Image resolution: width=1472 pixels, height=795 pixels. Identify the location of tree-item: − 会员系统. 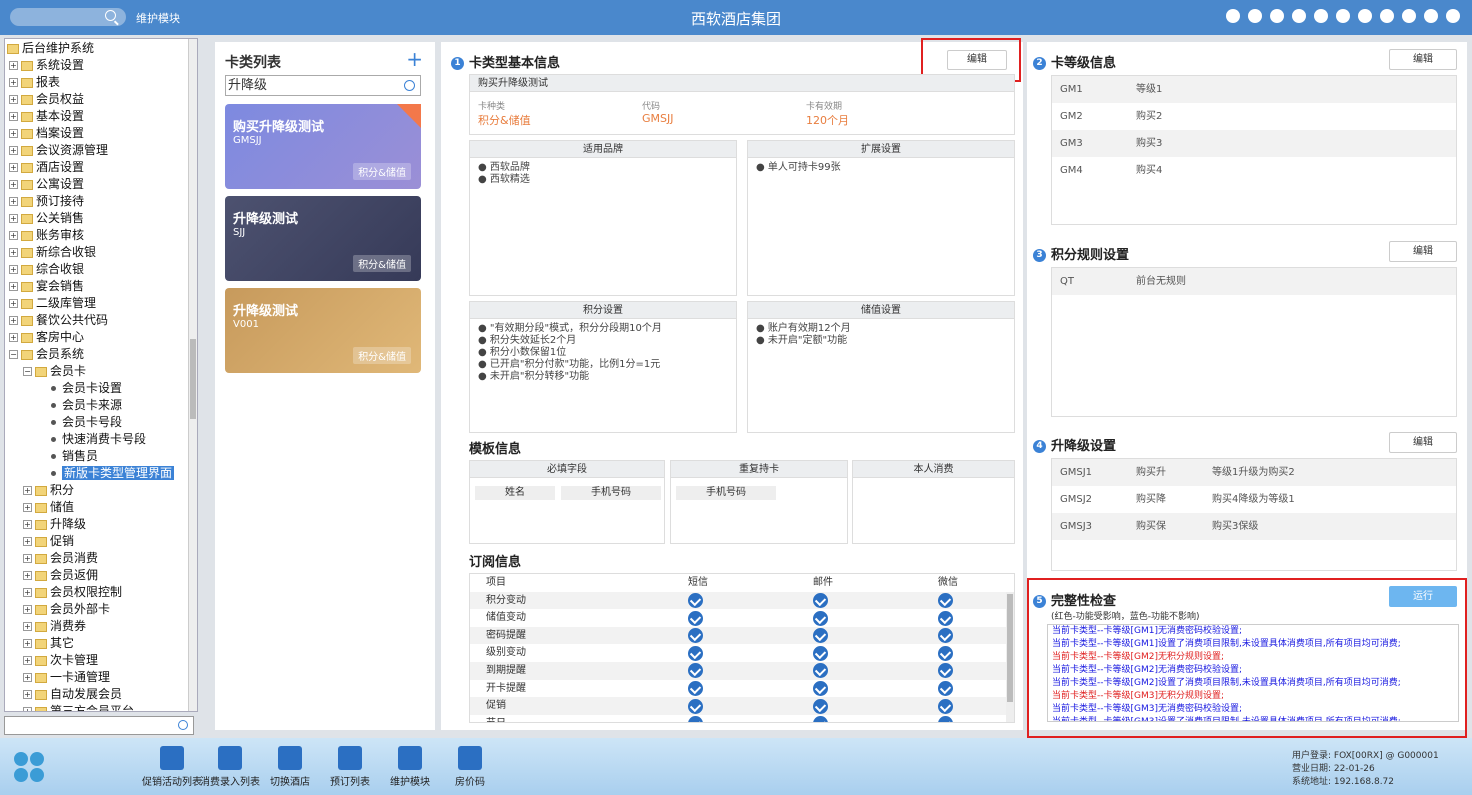
(46, 354).